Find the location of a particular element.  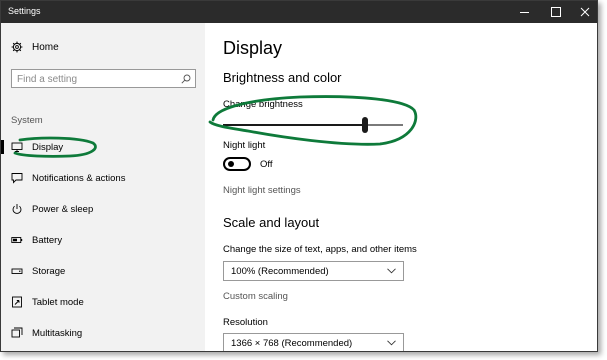

toggle-knob is located at coordinates (231, 164).